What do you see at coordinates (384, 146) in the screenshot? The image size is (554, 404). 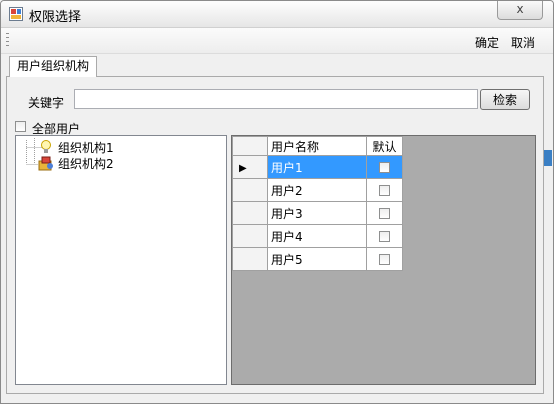 I see `column-header-default: 默认` at bounding box center [384, 146].